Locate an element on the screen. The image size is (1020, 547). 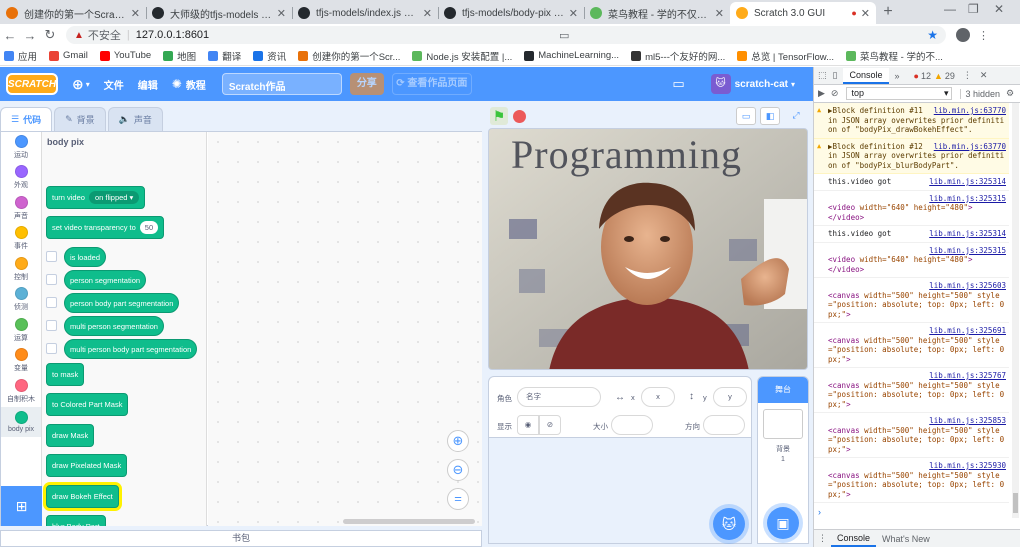
tutorials-menu: ✺ 教程 is located at coordinates (189, 84).